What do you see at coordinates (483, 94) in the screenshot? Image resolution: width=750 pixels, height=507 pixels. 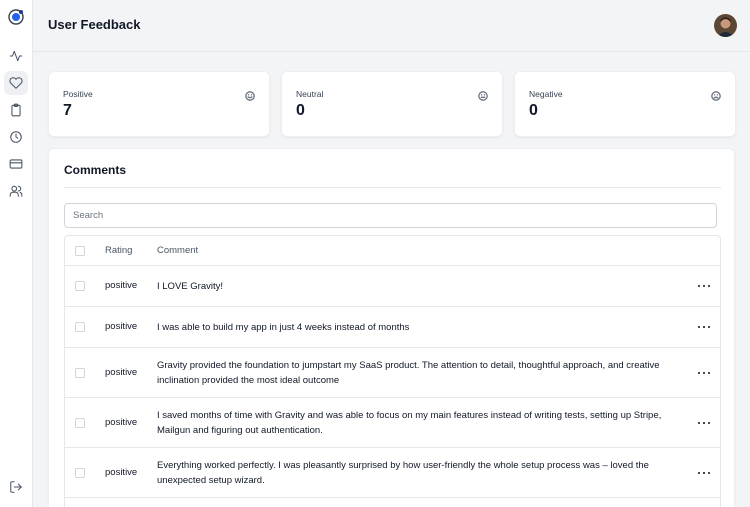 I see `neutral-face-icon` at bounding box center [483, 94].